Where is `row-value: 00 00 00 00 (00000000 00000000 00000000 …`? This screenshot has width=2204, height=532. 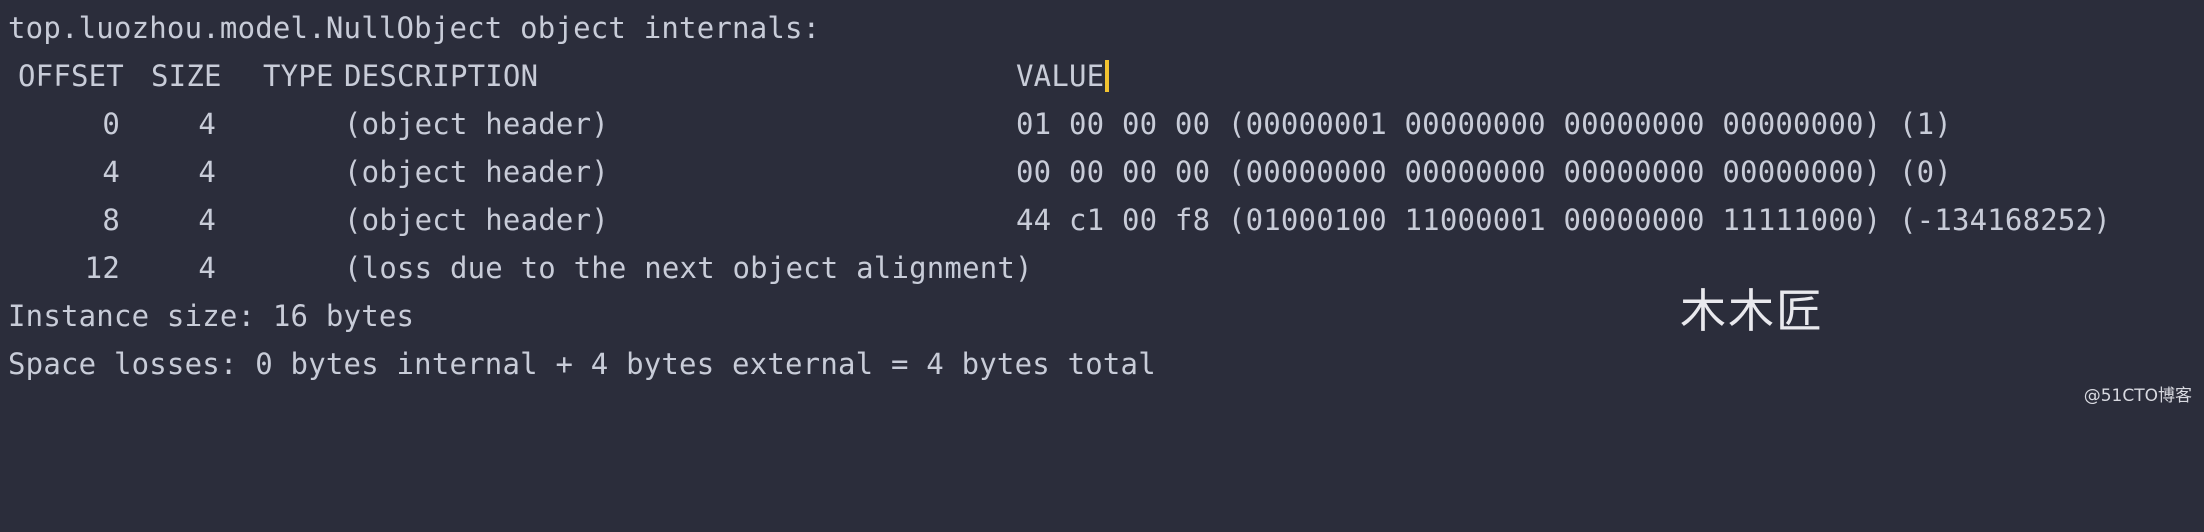 row-value: 00 00 00 00 (00000000 00000000 00000000 … is located at coordinates (1484, 172).